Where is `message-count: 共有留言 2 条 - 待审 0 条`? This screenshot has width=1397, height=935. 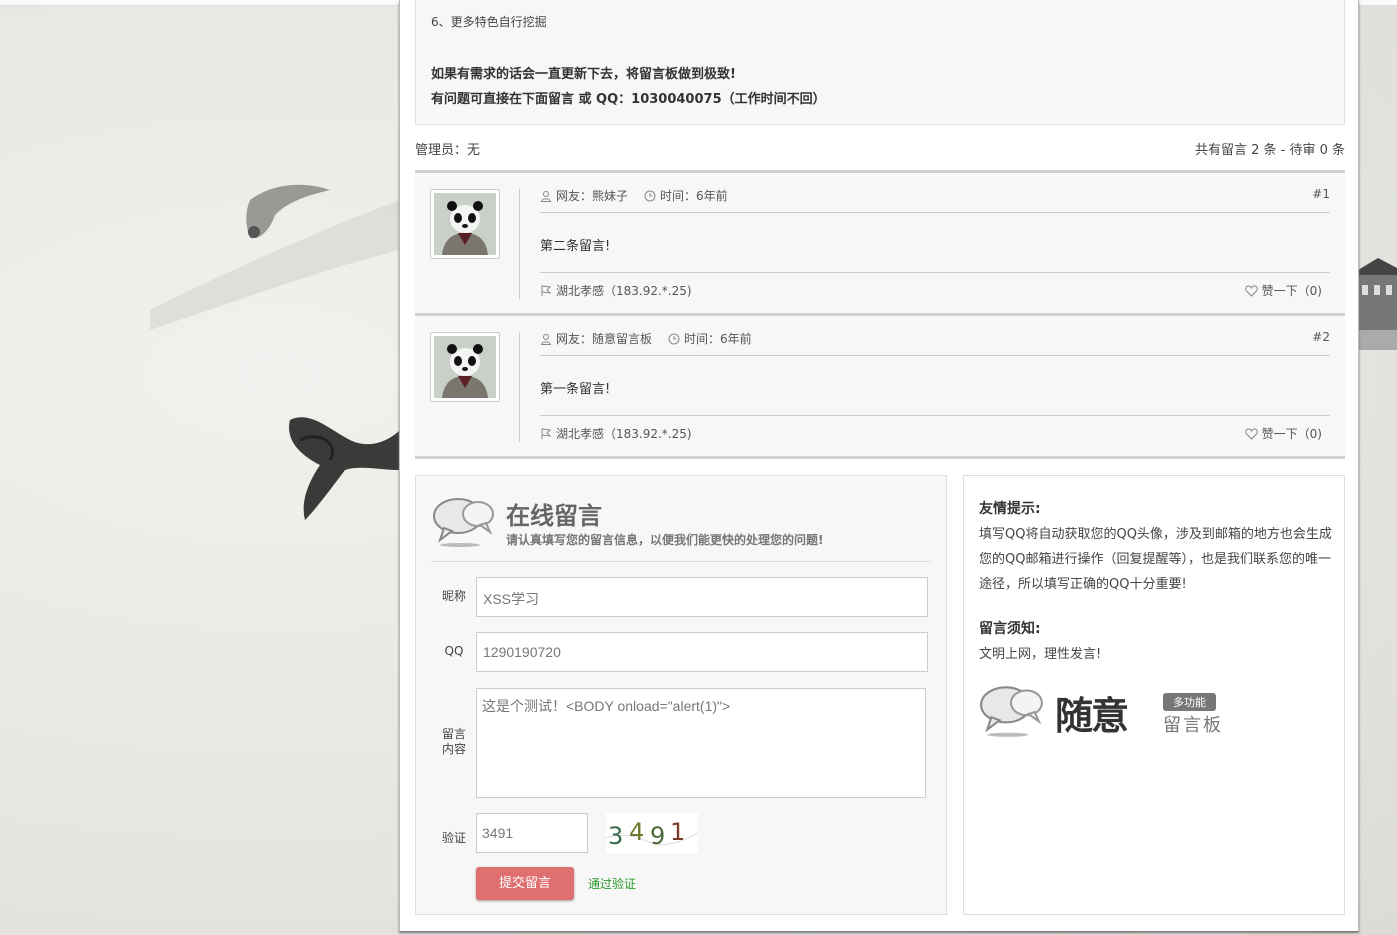 message-count: 共有留言 2 条 - 待审 0 条 is located at coordinates (1269, 150).